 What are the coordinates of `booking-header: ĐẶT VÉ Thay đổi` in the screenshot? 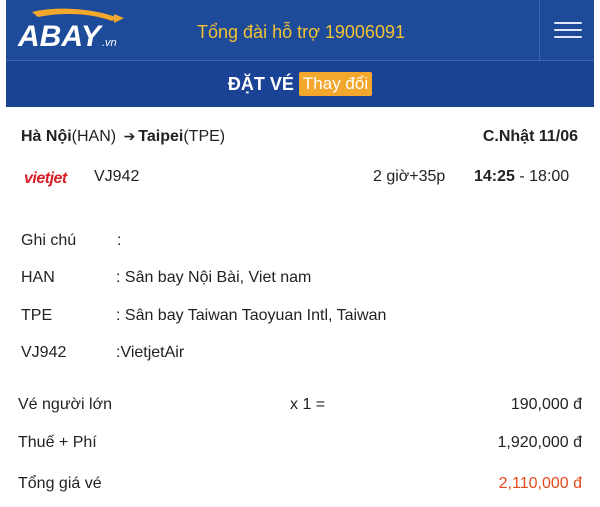 It's located at (300, 83).